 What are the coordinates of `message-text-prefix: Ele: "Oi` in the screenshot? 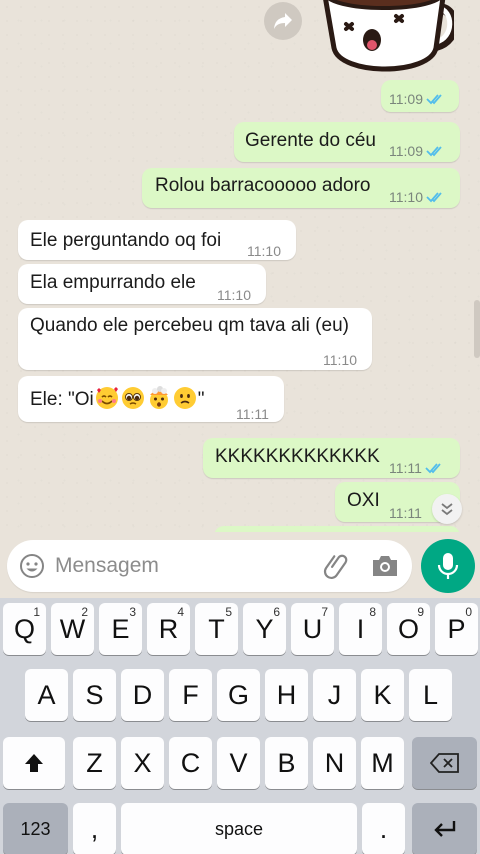 It's located at (62, 399).